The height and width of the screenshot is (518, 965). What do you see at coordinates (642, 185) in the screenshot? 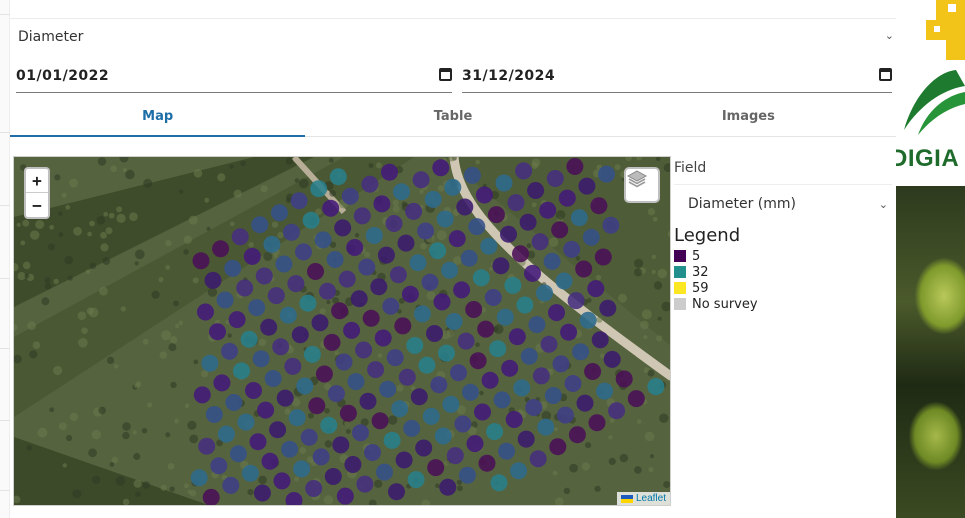
I see `layers-button` at bounding box center [642, 185].